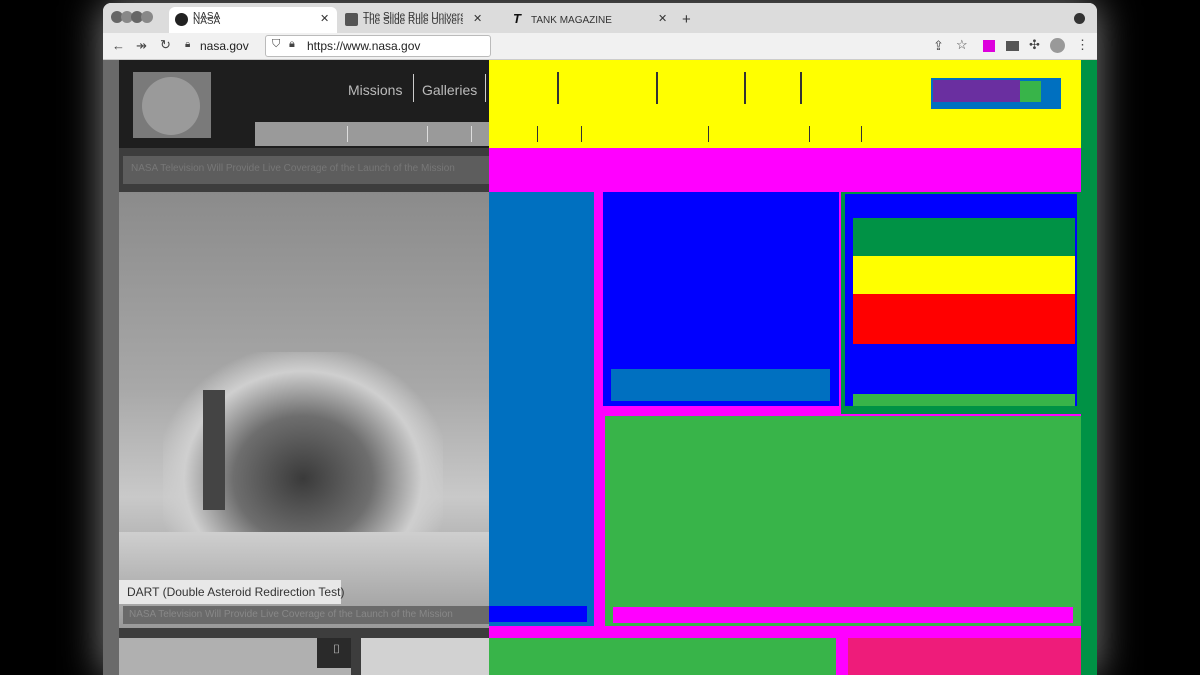  Describe the element at coordinates (785, 104) in the screenshot. I see `yellow-header` at that location.